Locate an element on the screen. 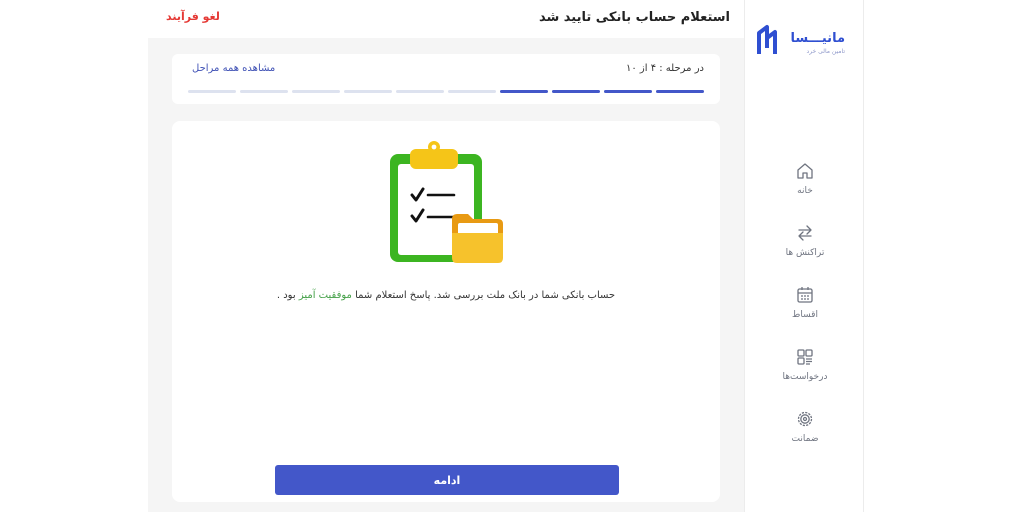 The image size is (1024, 512). brand-logo: مانیـــسا تامین مالی خرد is located at coordinates (801, 42).